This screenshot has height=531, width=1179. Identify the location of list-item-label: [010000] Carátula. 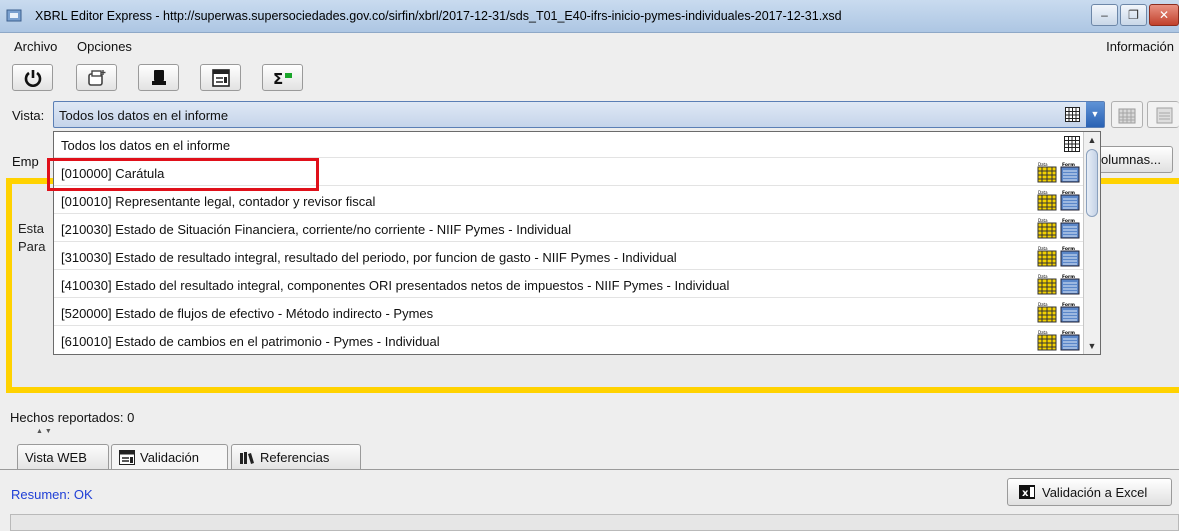
(113, 173).